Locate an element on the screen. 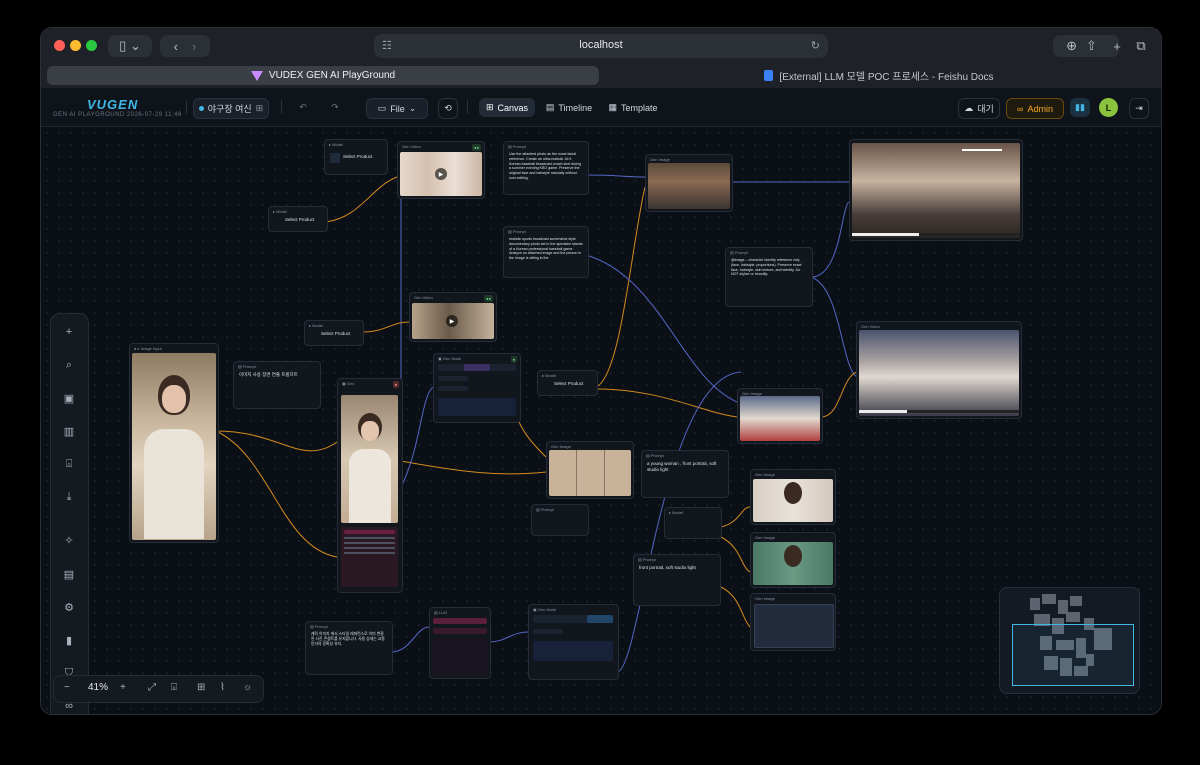  status-badge: ☁ 대기 is located at coordinates (979, 108).